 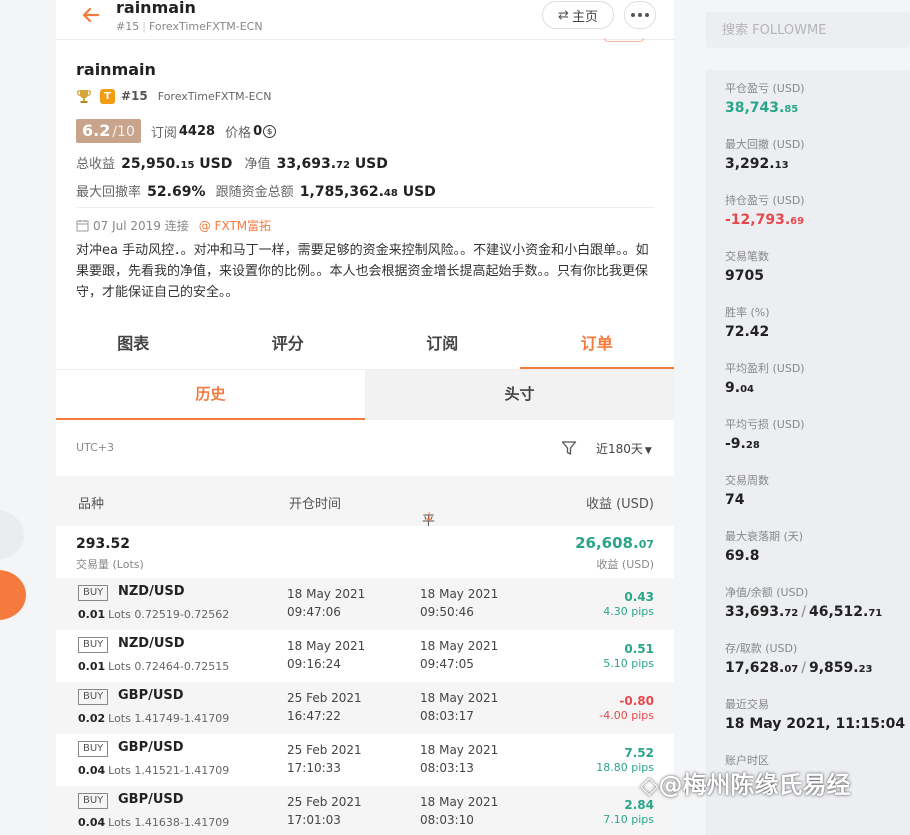 What do you see at coordinates (765, 211) in the screenshot?
I see `stat-open-pl: 持仓盈亏 (USD) -12,793.69` at bounding box center [765, 211].